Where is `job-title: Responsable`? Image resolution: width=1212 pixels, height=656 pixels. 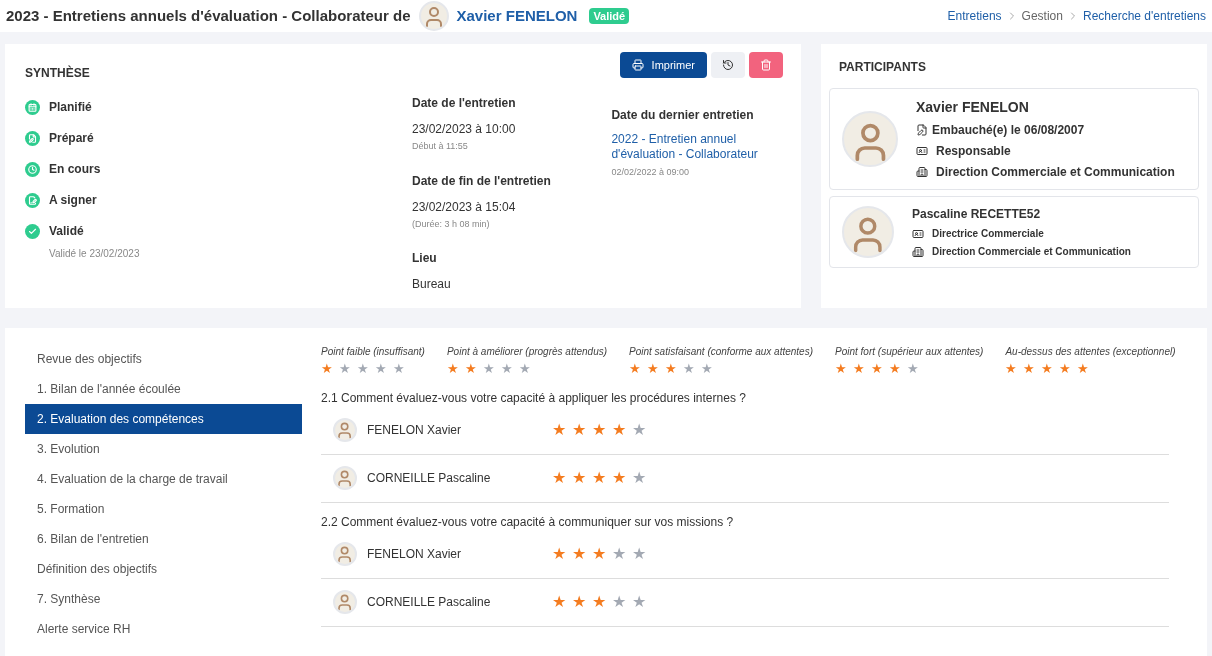 job-title: Responsable is located at coordinates (973, 151).